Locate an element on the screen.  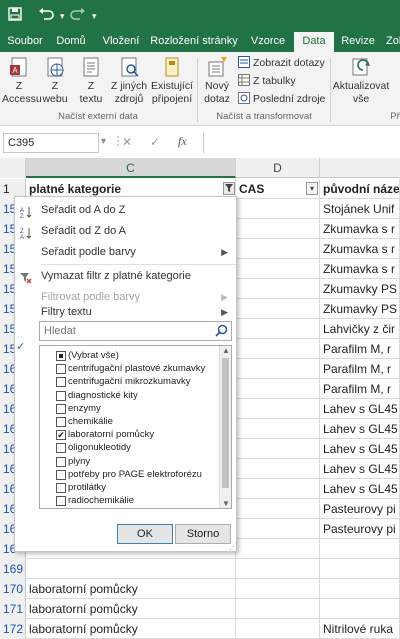
tab-vzorce: Vzorce is located at coordinates (268, 42).